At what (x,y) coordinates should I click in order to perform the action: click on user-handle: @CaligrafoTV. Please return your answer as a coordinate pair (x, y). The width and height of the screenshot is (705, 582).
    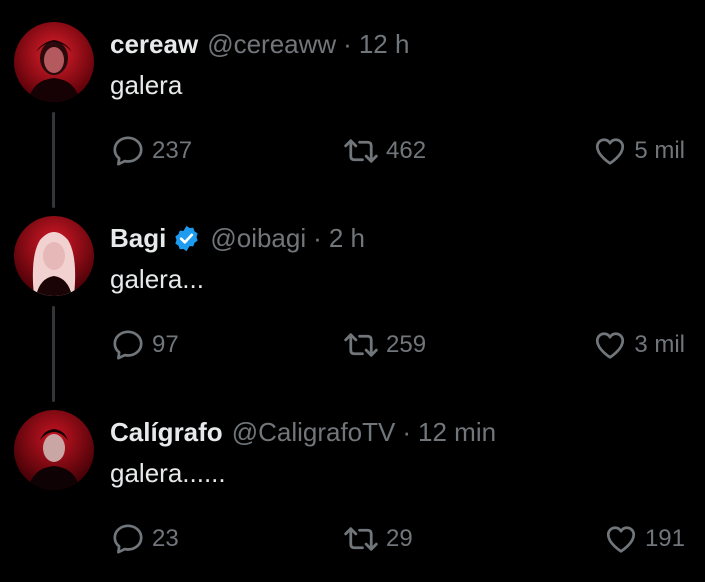
    Looking at the image, I should click on (314, 432).